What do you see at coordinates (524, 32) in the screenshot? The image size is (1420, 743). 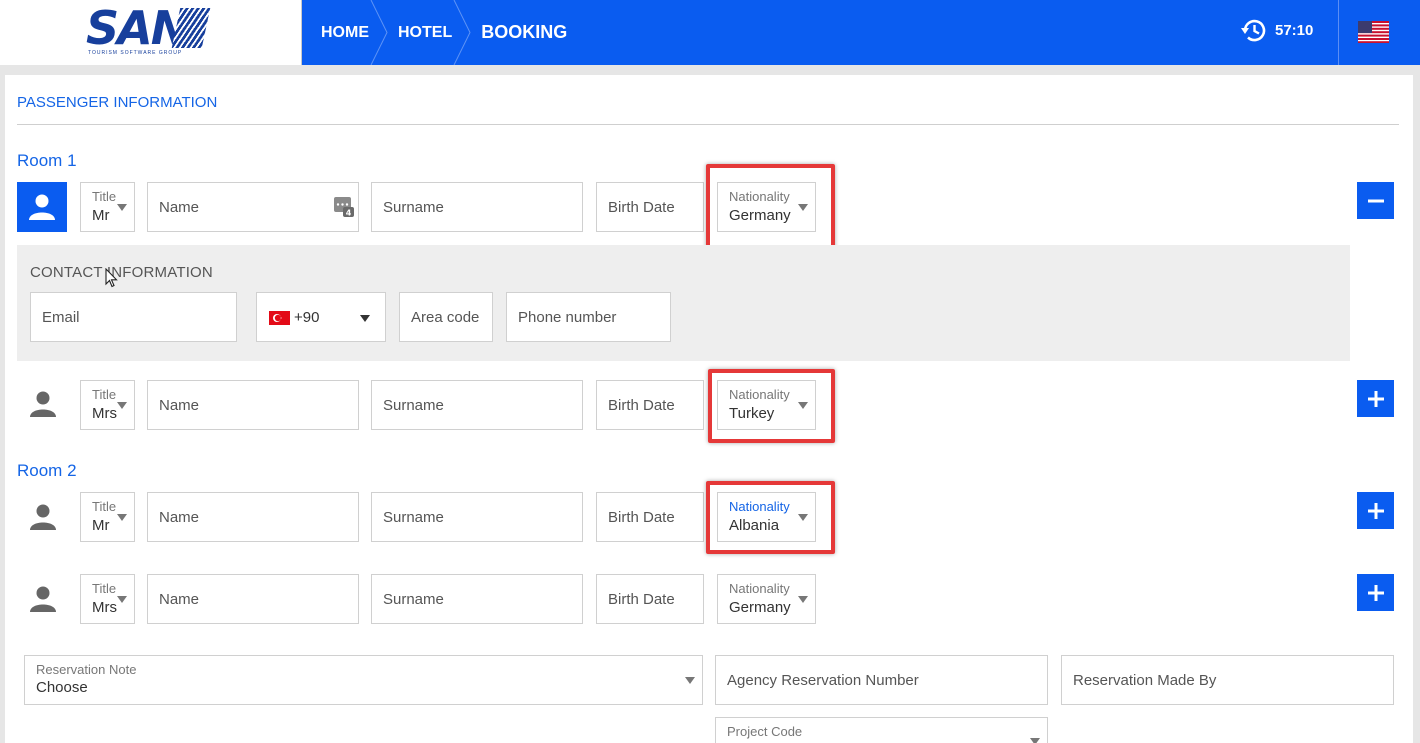 I see `breadcrumb-booking-label: BOOKING` at bounding box center [524, 32].